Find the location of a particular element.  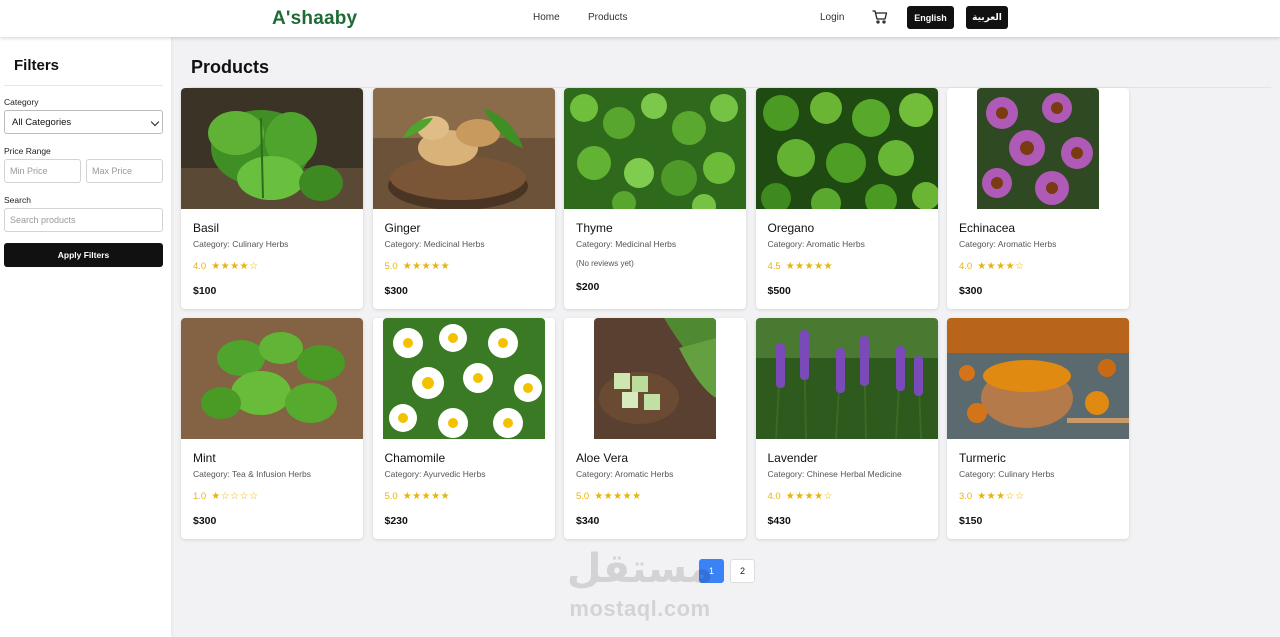

filters-title: Filters is located at coordinates (37, 65).